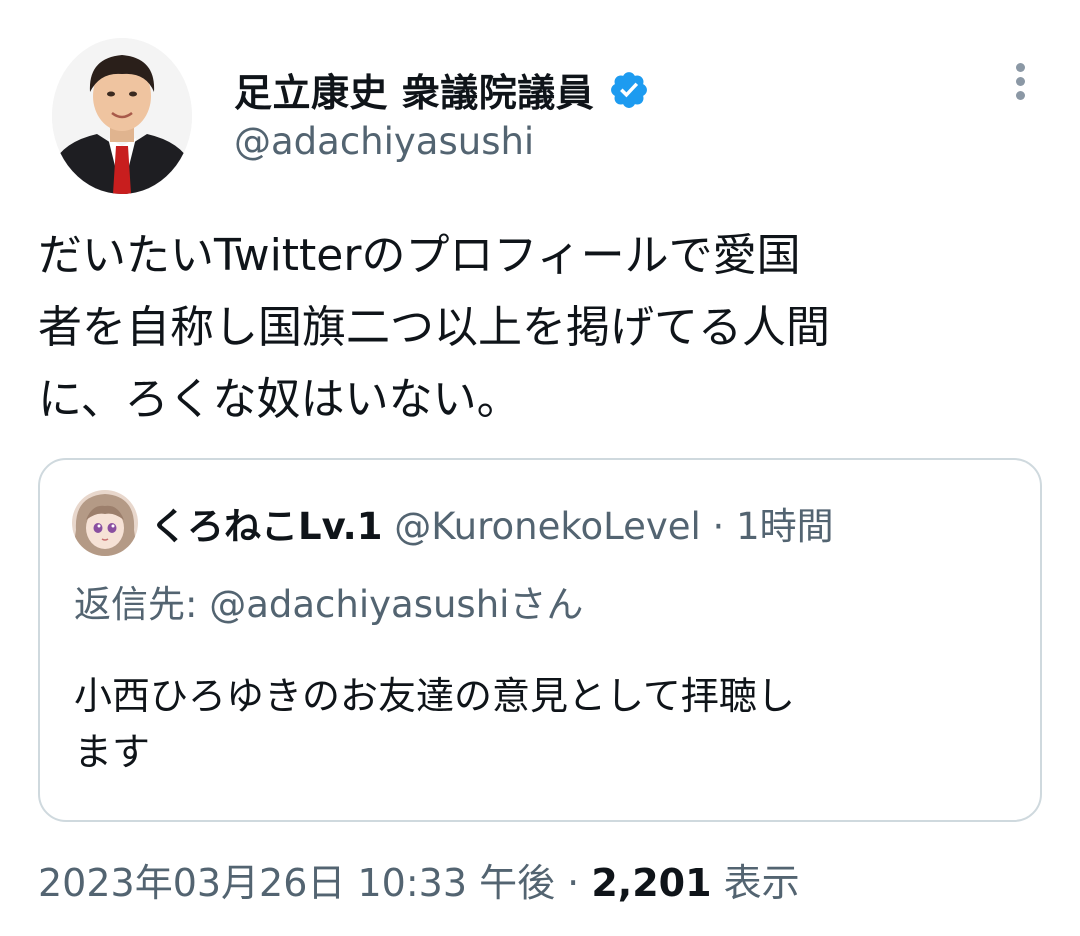  Describe the element at coordinates (785, 526) in the screenshot. I see `quoted-time: 1時間` at that location.